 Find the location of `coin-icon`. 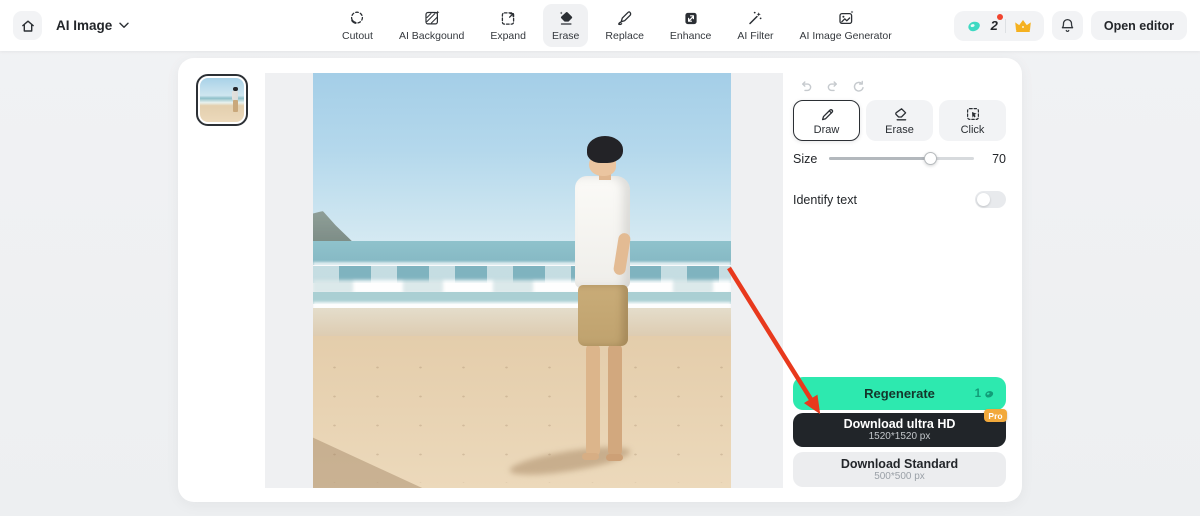

coin-icon is located at coordinates (974, 26).